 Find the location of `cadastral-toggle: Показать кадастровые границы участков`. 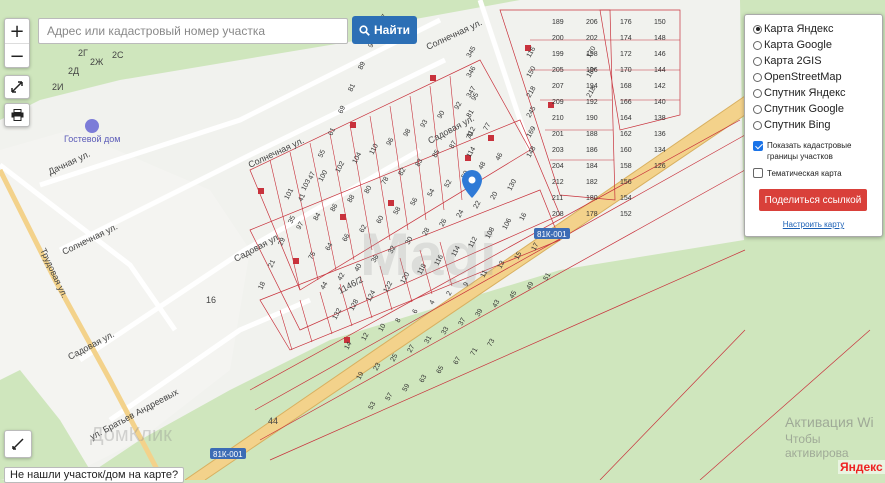

cadastral-toggle: Показать кадастровые границы участков is located at coordinates (816, 151).